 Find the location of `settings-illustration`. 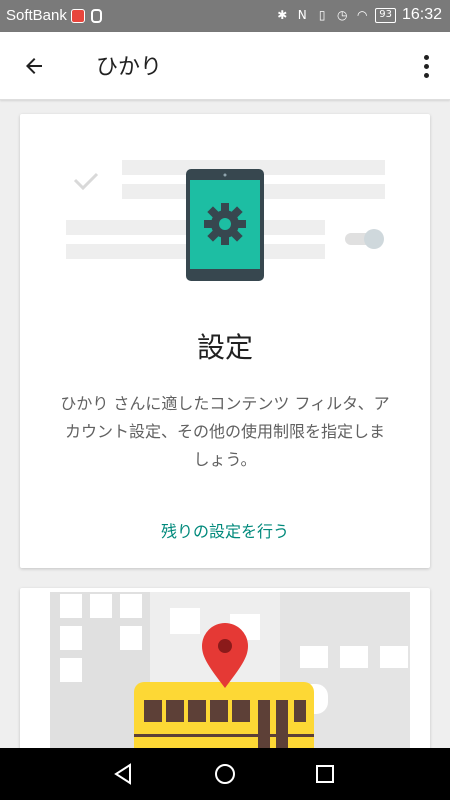

settings-illustration is located at coordinates (225, 220).